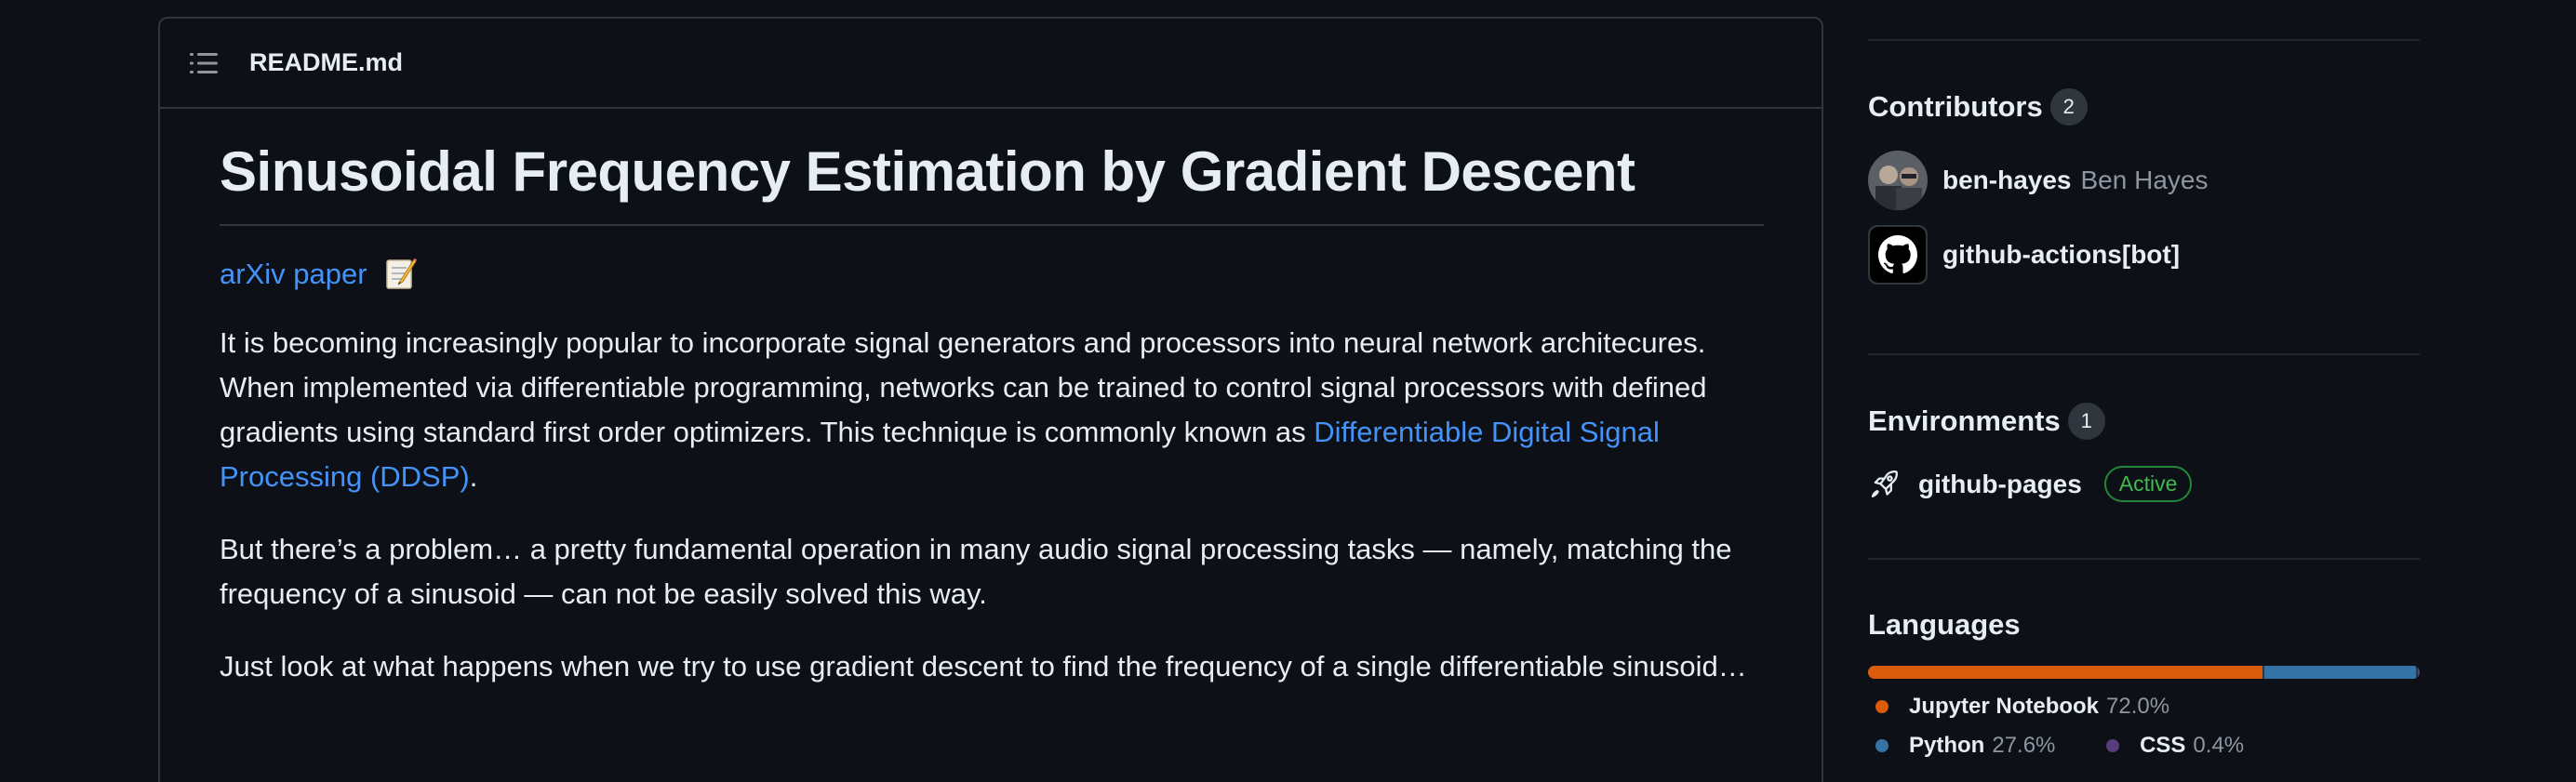 The image size is (2576, 782). What do you see at coordinates (1955, 107) in the screenshot?
I see `contributors-title: Contributors` at bounding box center [1955, 107].